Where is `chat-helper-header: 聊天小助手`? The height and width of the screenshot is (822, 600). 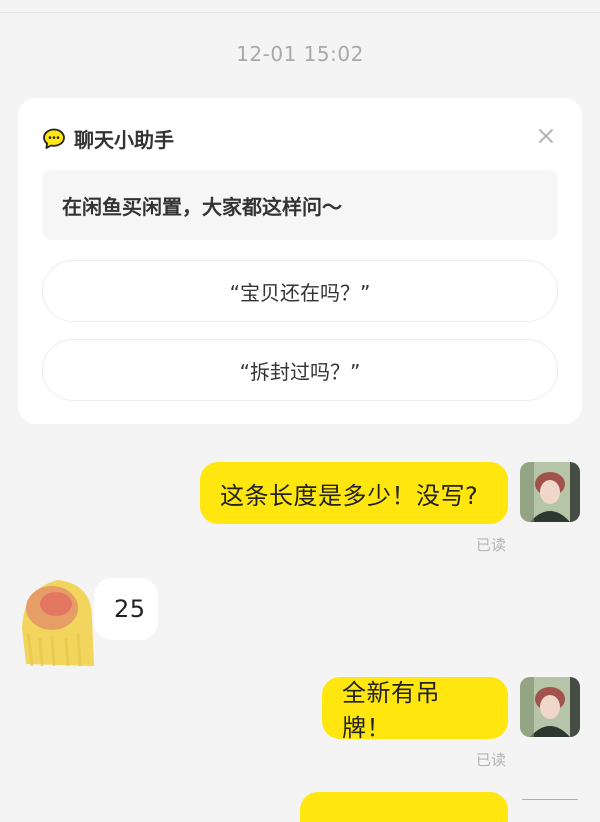
chat-helper-header: 聊天小助手 is located at coordinates (108, 138).